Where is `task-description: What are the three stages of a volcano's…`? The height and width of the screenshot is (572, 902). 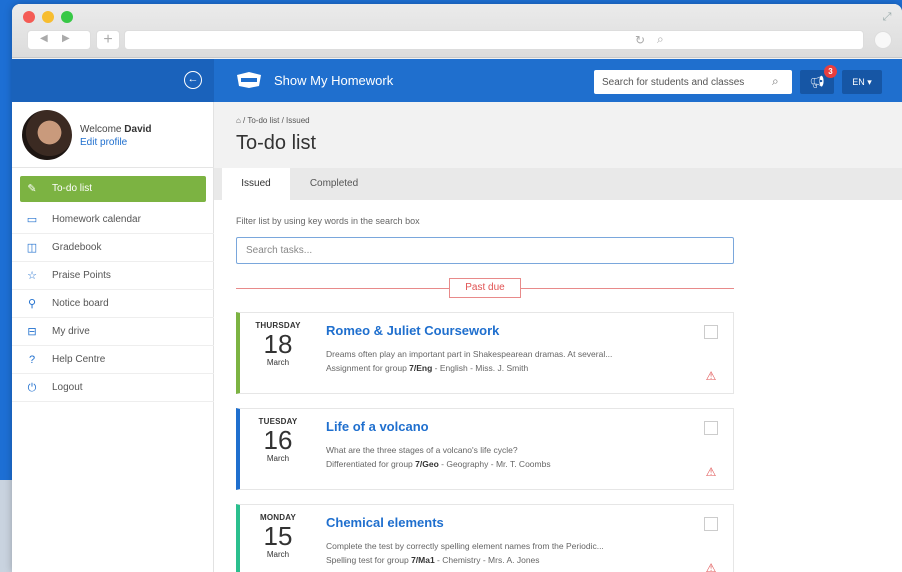
task-description: What are the three stages of a volcano's… is located at coordinates (422, 450).